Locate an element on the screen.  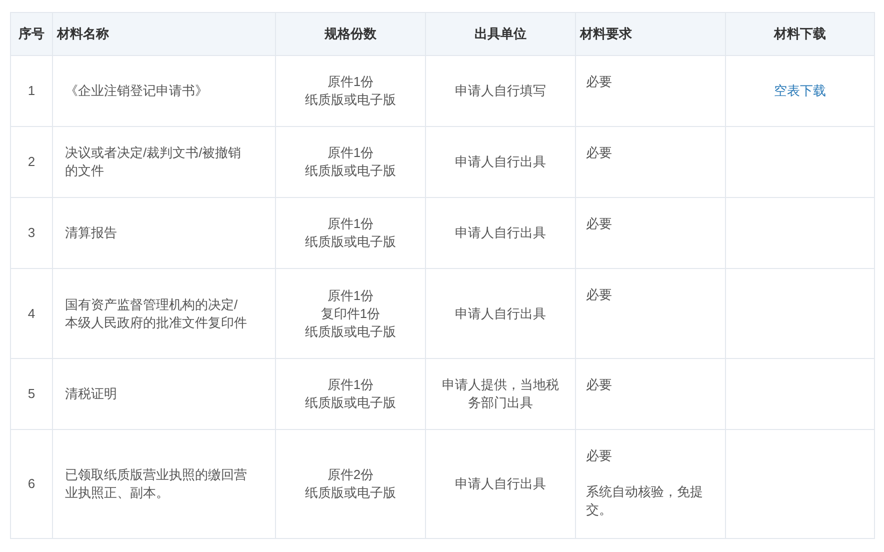
material-name: 国有资产监督管理机构的决定/本级人民政府的批准文件复印件 is located at coordinates (156, 313).